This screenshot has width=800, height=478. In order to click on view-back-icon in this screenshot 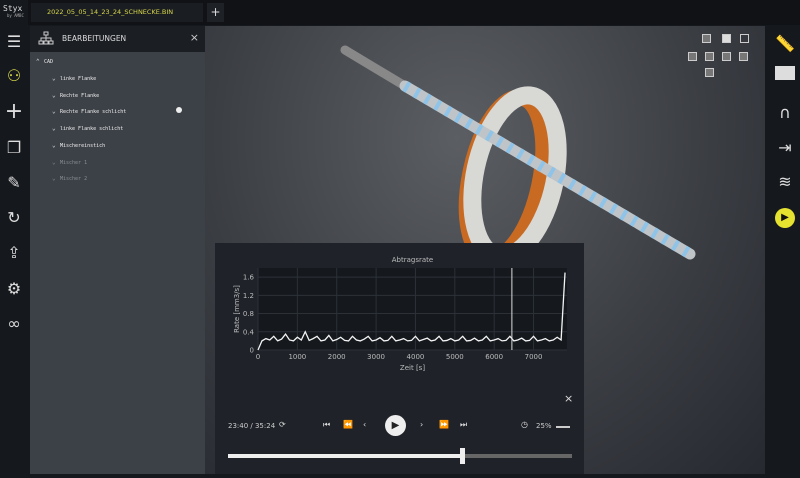, I will do `click(709, 72)`.